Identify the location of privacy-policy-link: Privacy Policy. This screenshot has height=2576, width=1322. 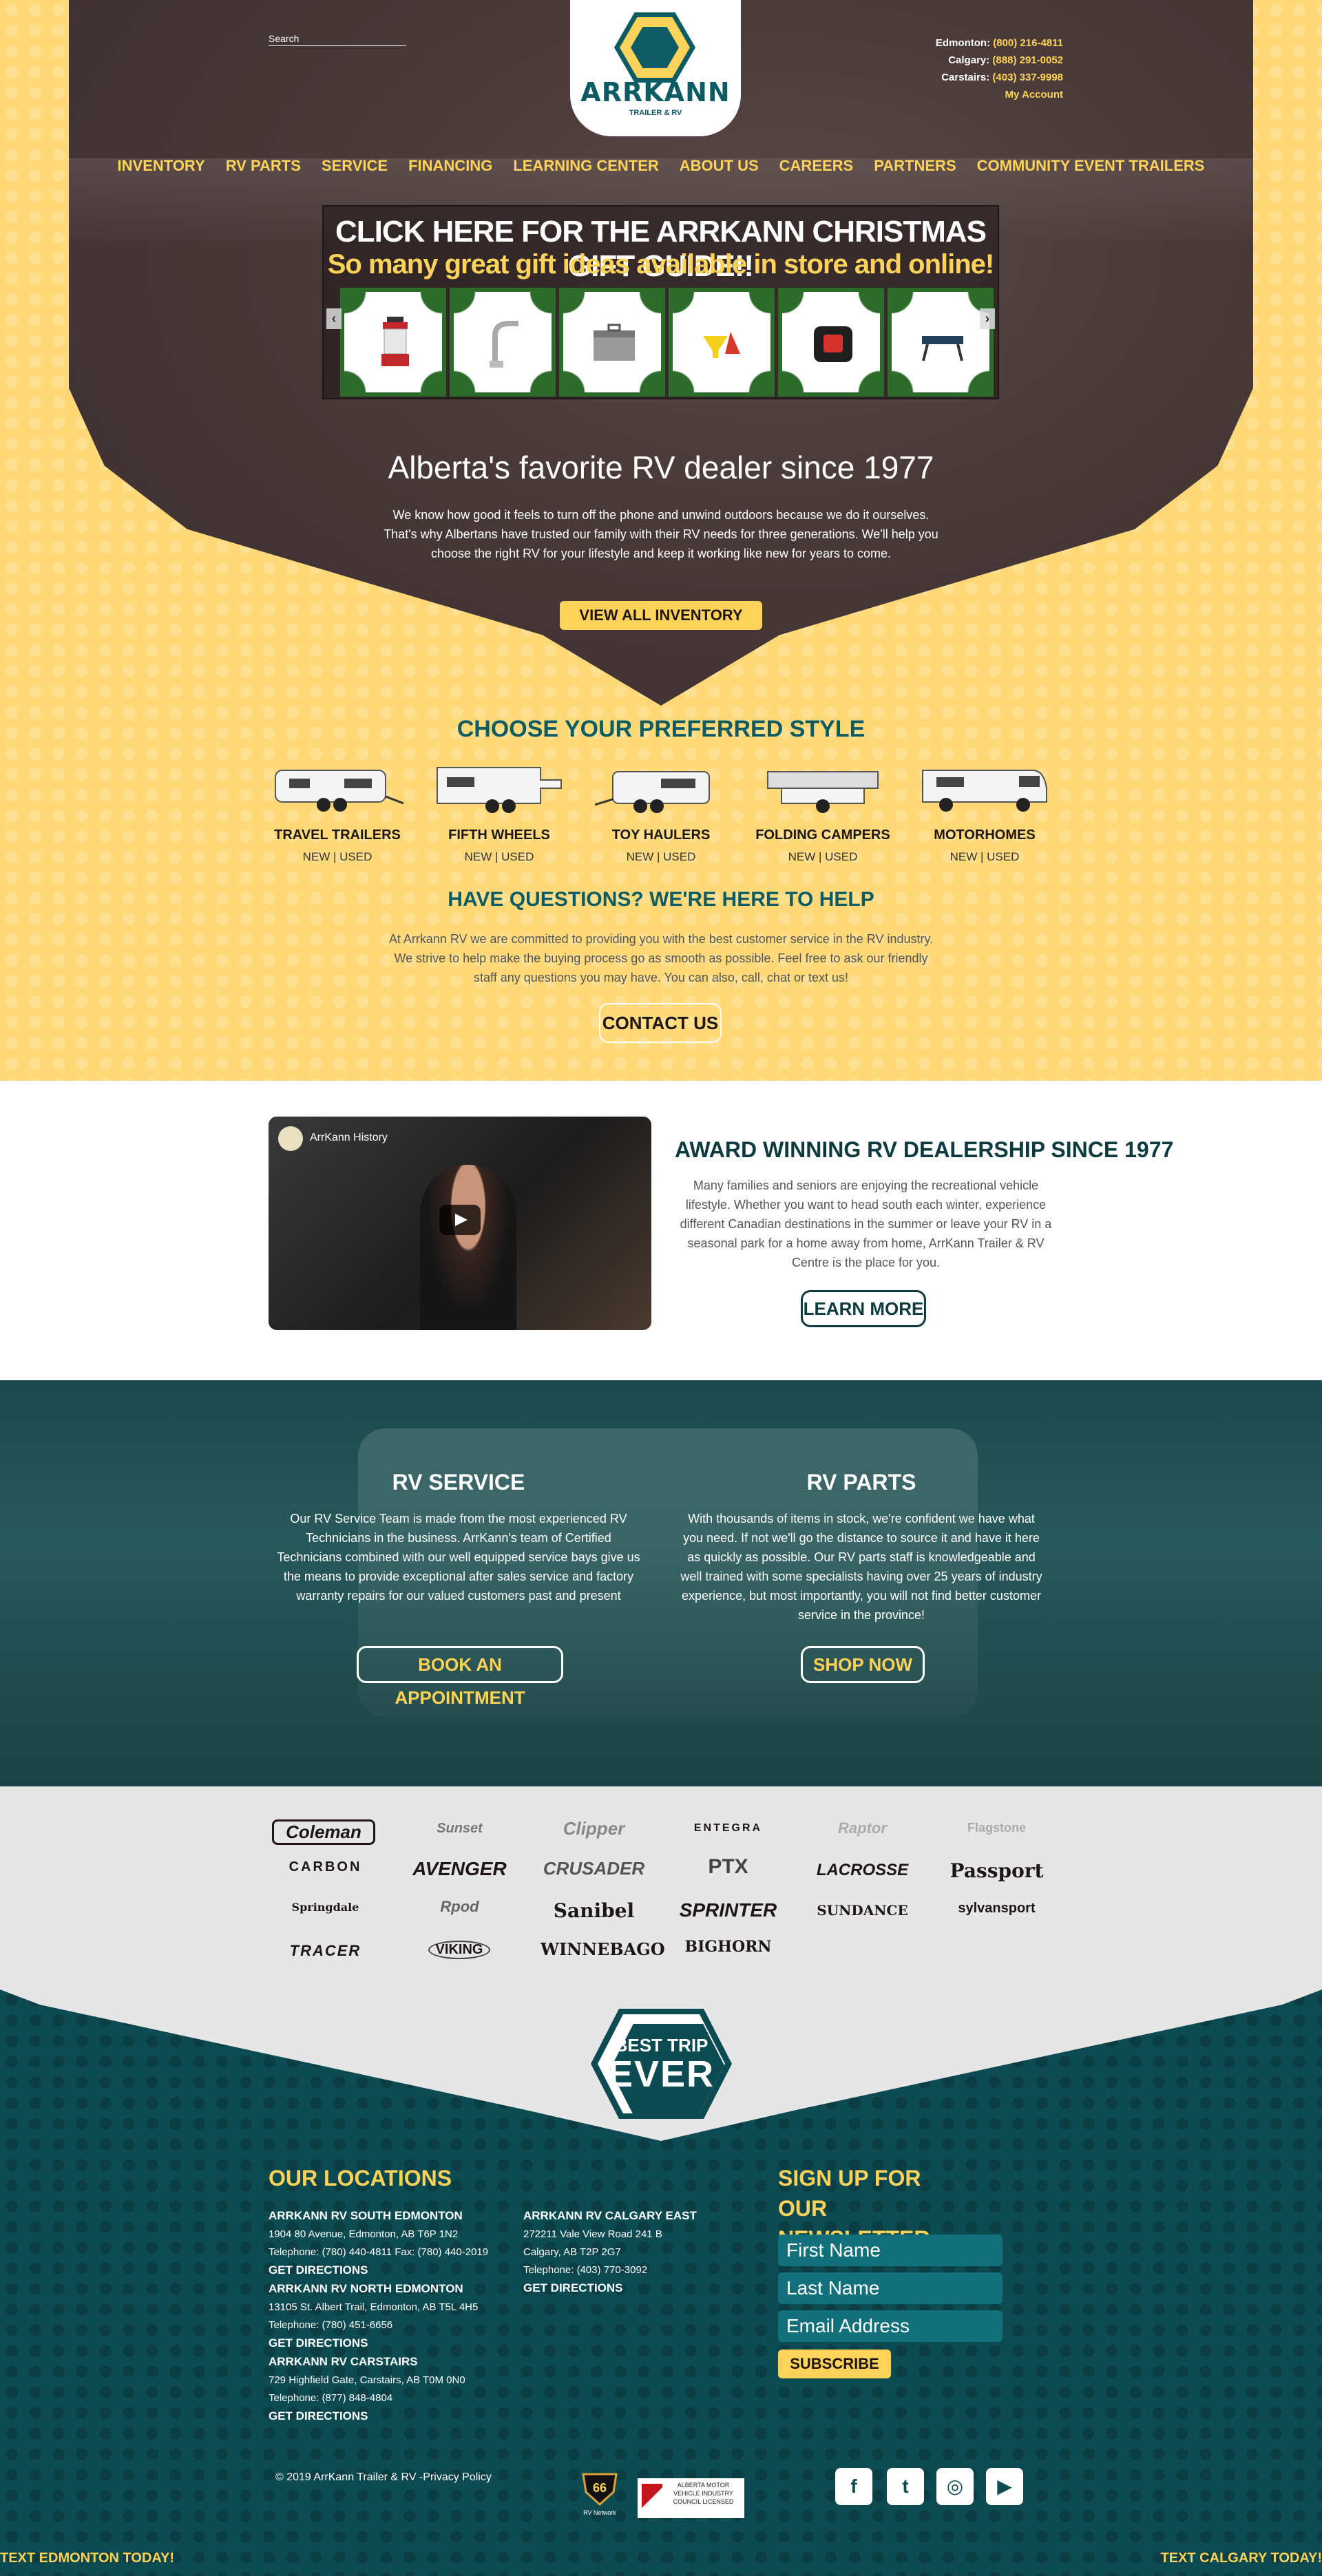
(458, 2477).